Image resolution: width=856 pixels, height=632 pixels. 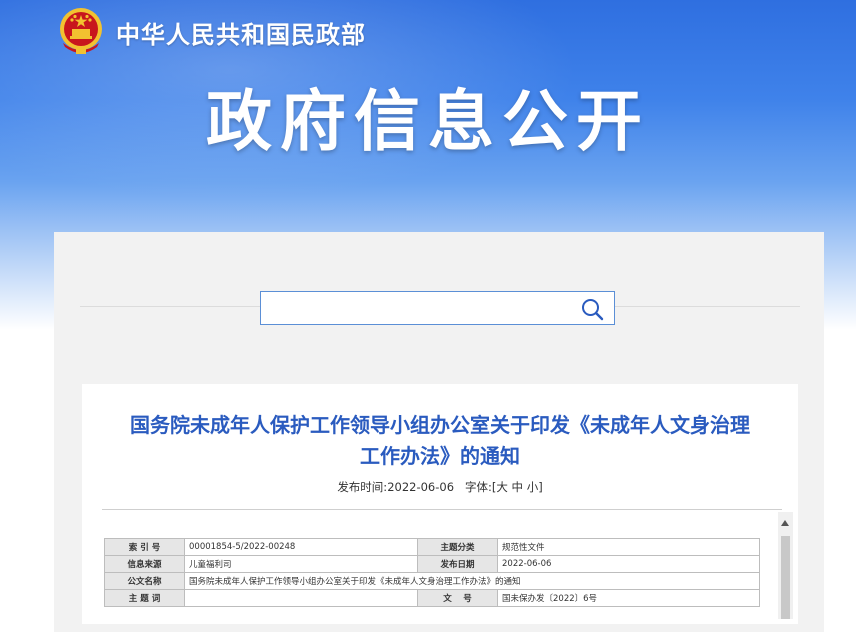 I want to click on banner-title: 政府信息公开, so click(x=428, y=121).